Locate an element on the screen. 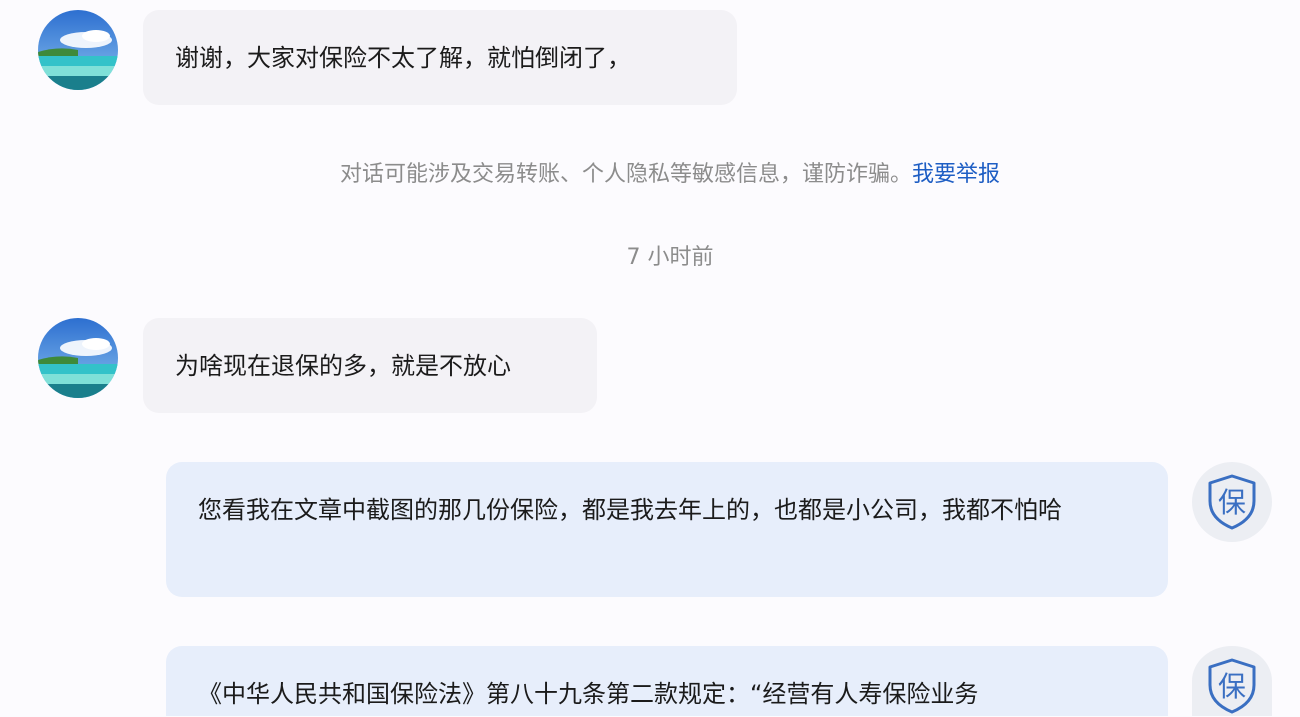 This screenshot has width=1300, height=717. message-text: 您看我在文章中截图的那几份保险，都是我去年上的，也都是小公司，我都不怕哈 is located at coordinates (630, 510).